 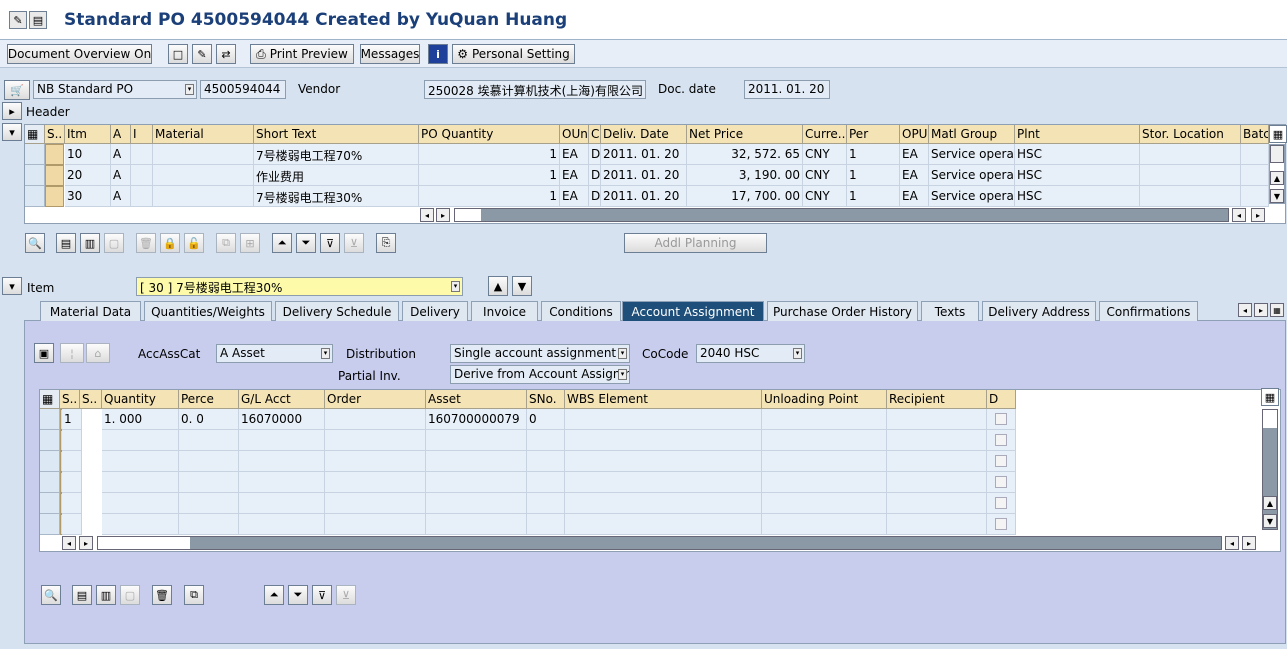 I want to click on col-matl-group: Matl Group, so click(x=972, y=134).